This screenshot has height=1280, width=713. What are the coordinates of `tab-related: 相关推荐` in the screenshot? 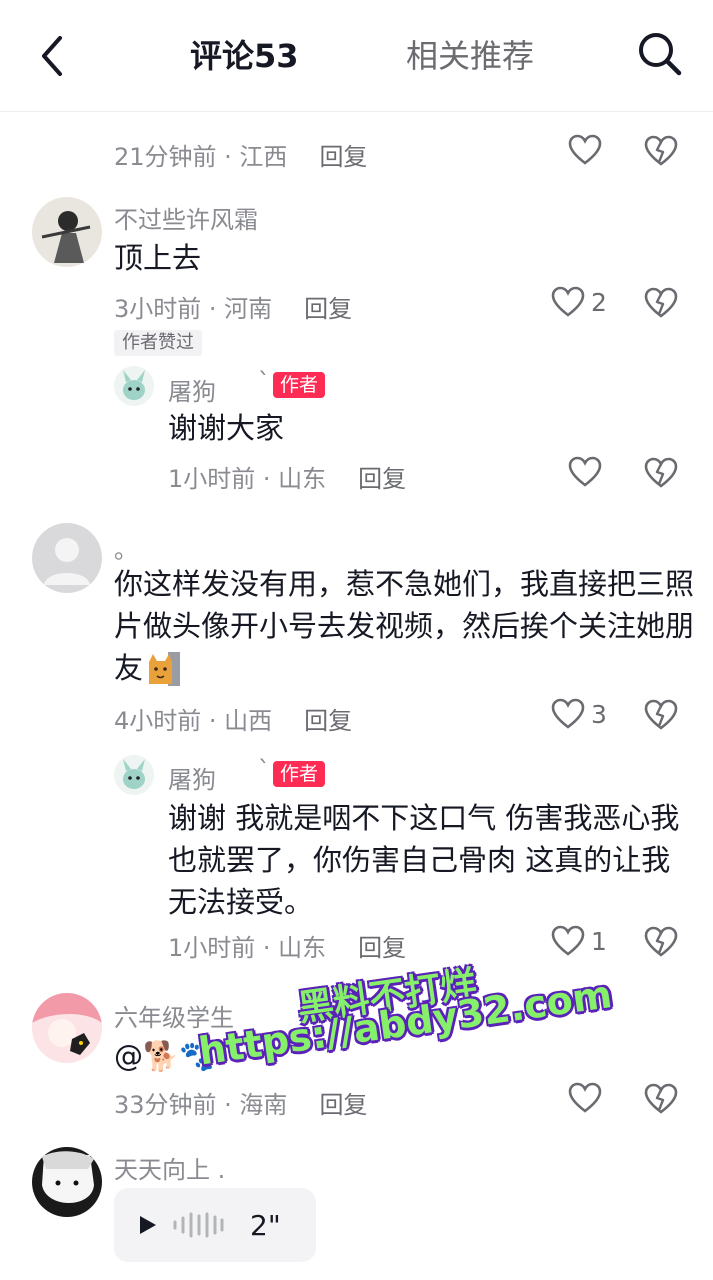 It's located at (470, 56).